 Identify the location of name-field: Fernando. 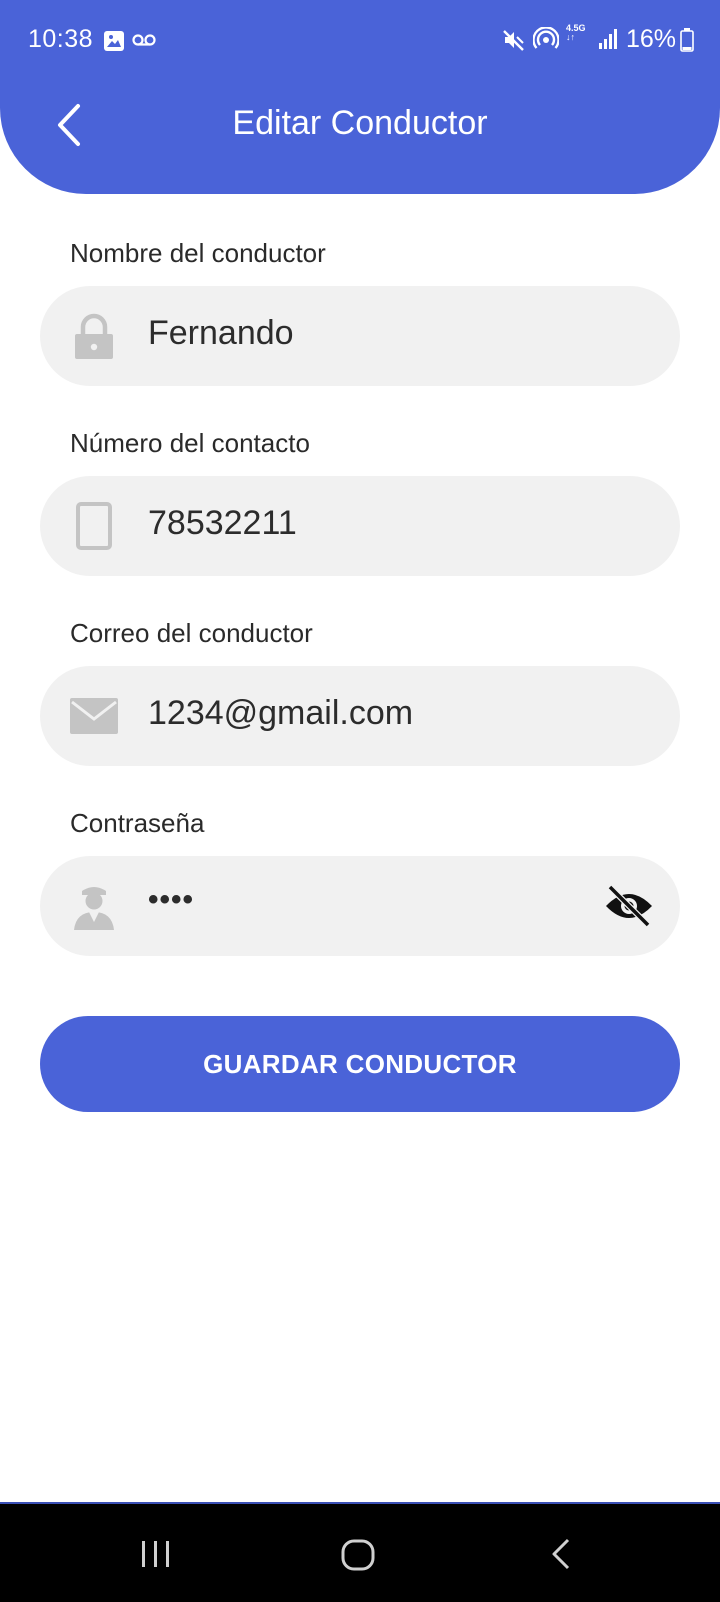
(360, 336).